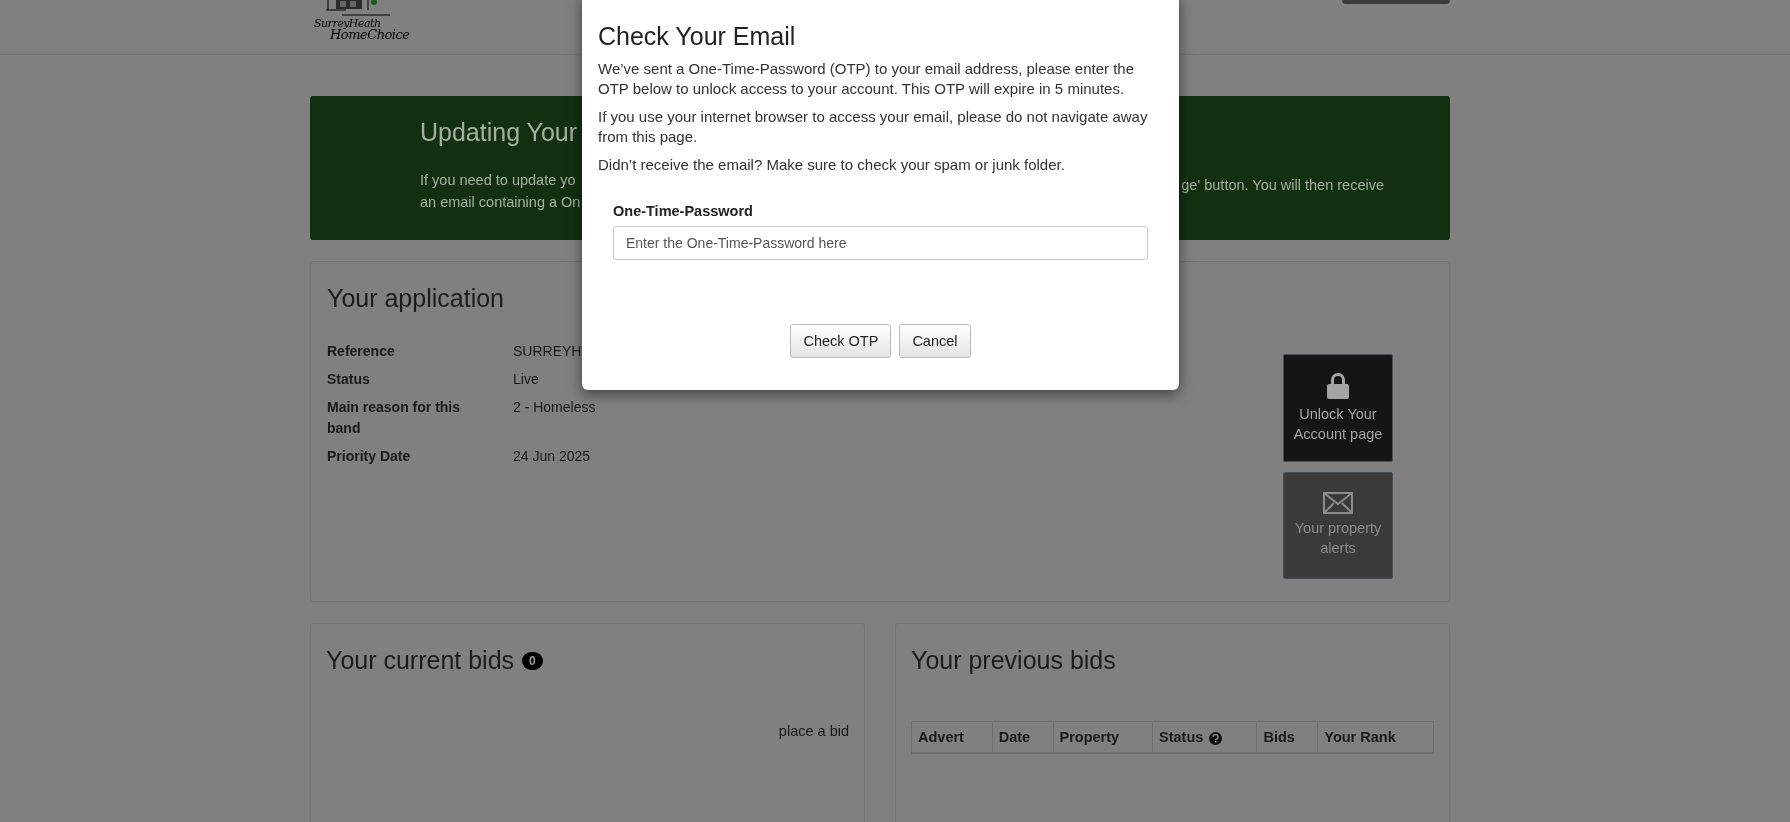 The image size is (1790, 822). I want to click on field-value: 2 - Homeless, so click(554, 407).